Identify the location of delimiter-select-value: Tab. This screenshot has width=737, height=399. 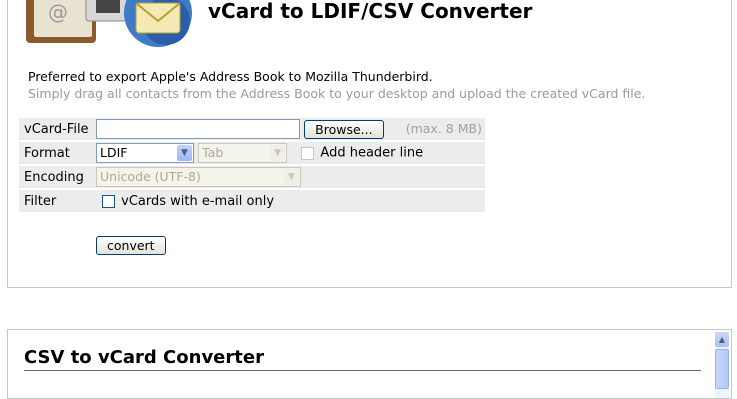
(213, 152).